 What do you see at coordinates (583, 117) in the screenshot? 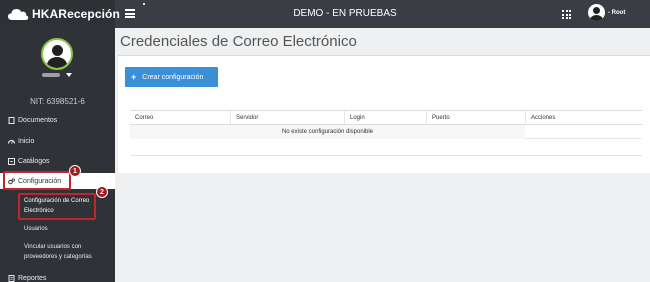
I see `column-header: Acciones` at bounding box center [583, 117].